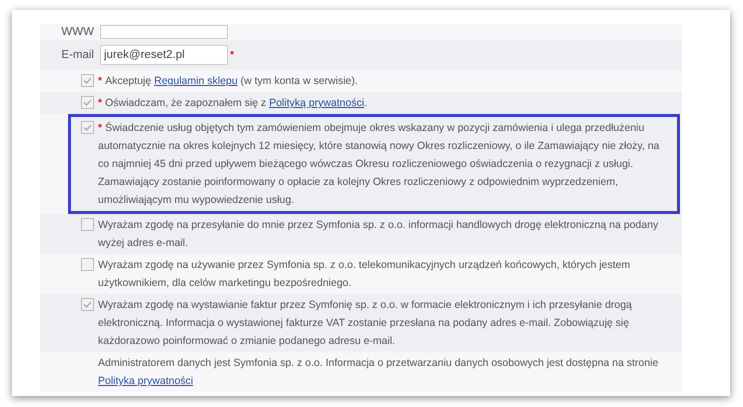 Image resolution: width=743 pixels, height=407 pixels. I want to click on consent-text: Wyrażam zgodę na przesyłanie do mnie przez Symfonia sp. z o.o. informacji handlowych drogę elektroniczną na podany wyżej adres e-mail., so click(379, 234).